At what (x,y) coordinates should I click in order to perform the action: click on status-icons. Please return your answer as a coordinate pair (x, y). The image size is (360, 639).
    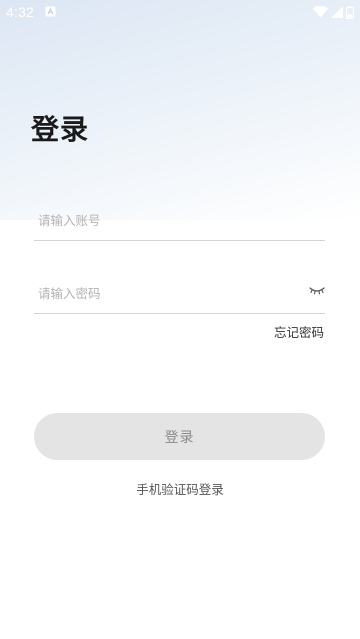
    Looking at the image, I should click on (333, 12).